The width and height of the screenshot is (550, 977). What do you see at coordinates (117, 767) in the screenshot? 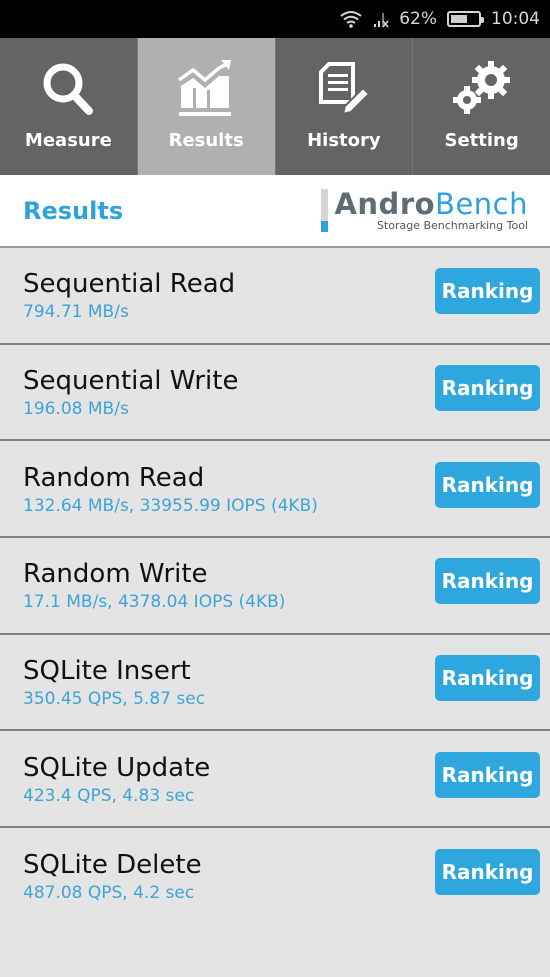
I see `result-name: SQLite Update` at bounding box center [117, 767].